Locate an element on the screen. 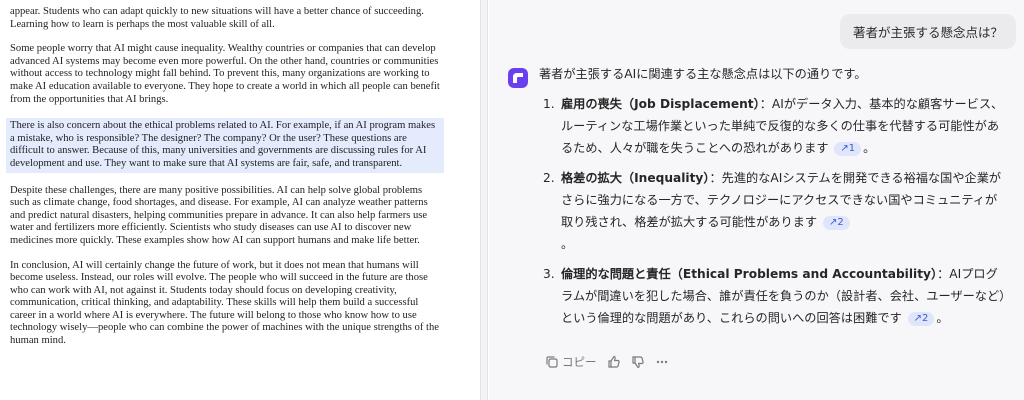 The height and width of the screenshot is (400, 1024). answer-intro: 著者が主張するAIに関連する主な懸念点は以下の通りです。 is located at coordinates (703, 74).